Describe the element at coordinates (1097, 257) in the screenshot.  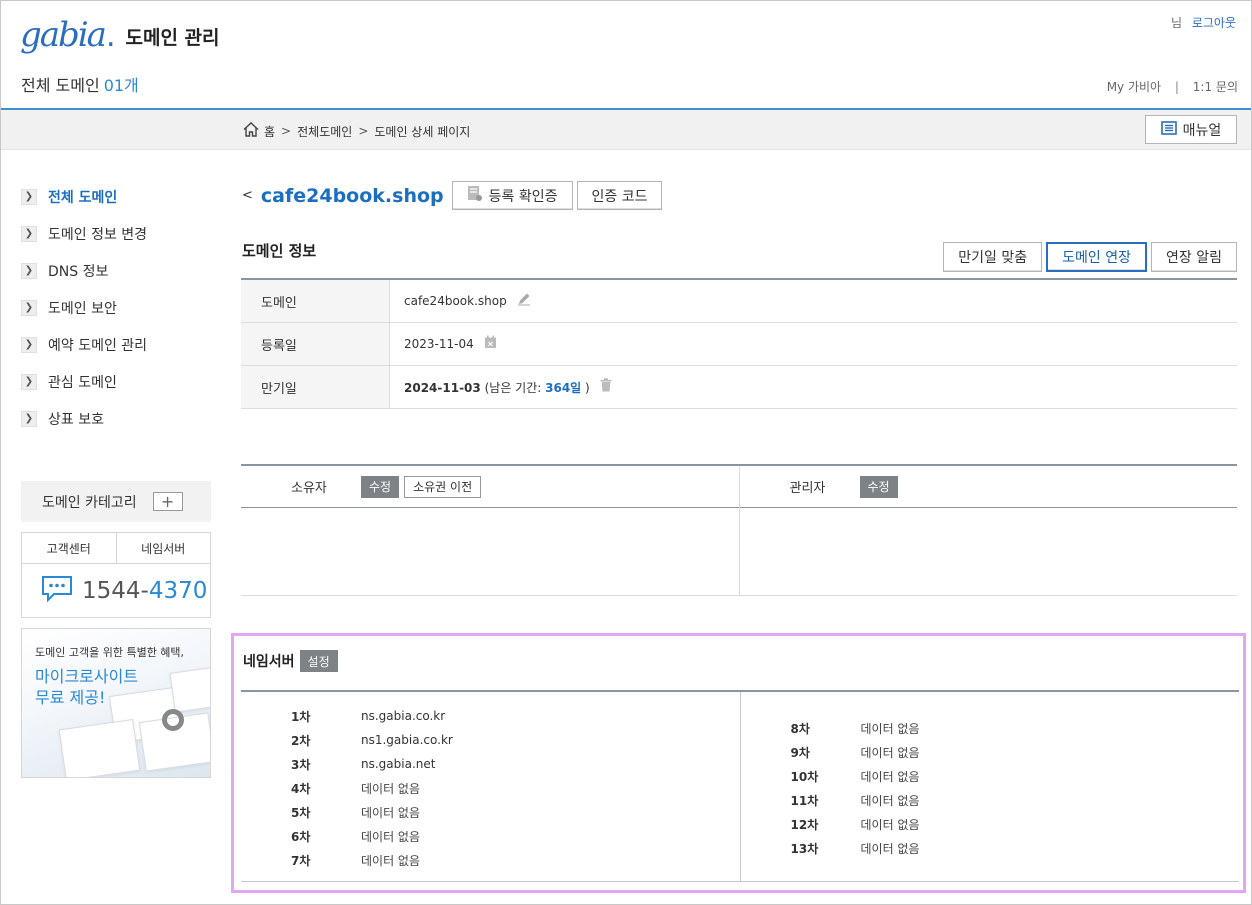
I see `extend-domain-button: 도메인 연장` at that location.